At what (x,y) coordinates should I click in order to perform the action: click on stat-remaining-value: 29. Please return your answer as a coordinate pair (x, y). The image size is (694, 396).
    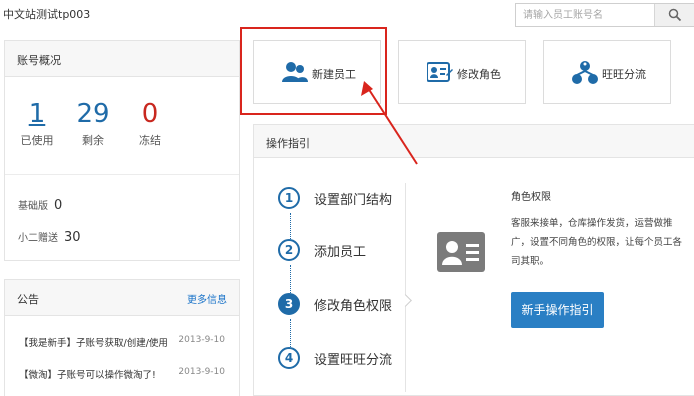
    Looking at the image, I should click on (93, 114).